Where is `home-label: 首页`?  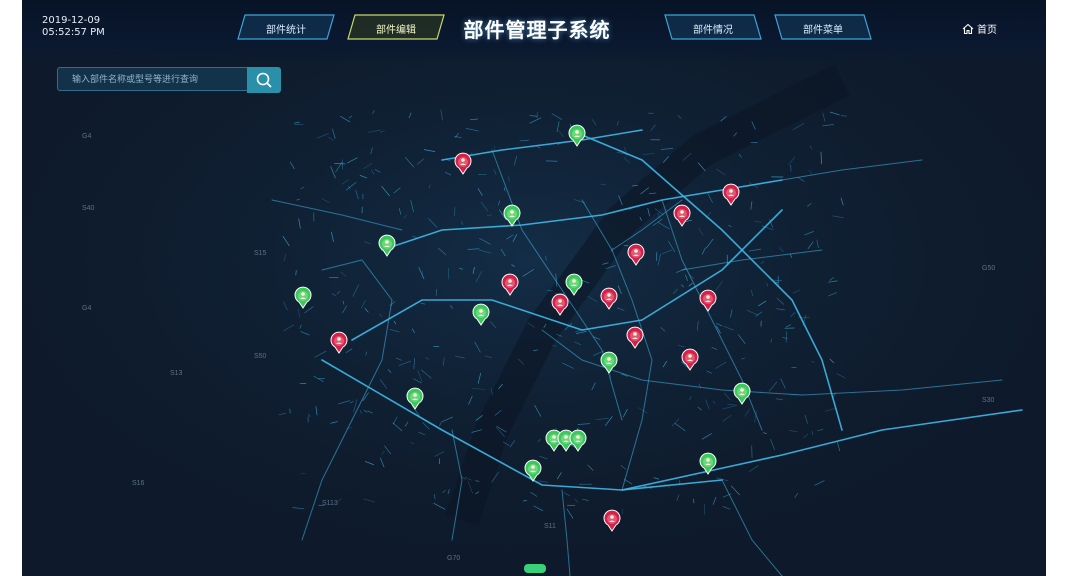 home-label: 首页 is located at coordinates (987, 30).